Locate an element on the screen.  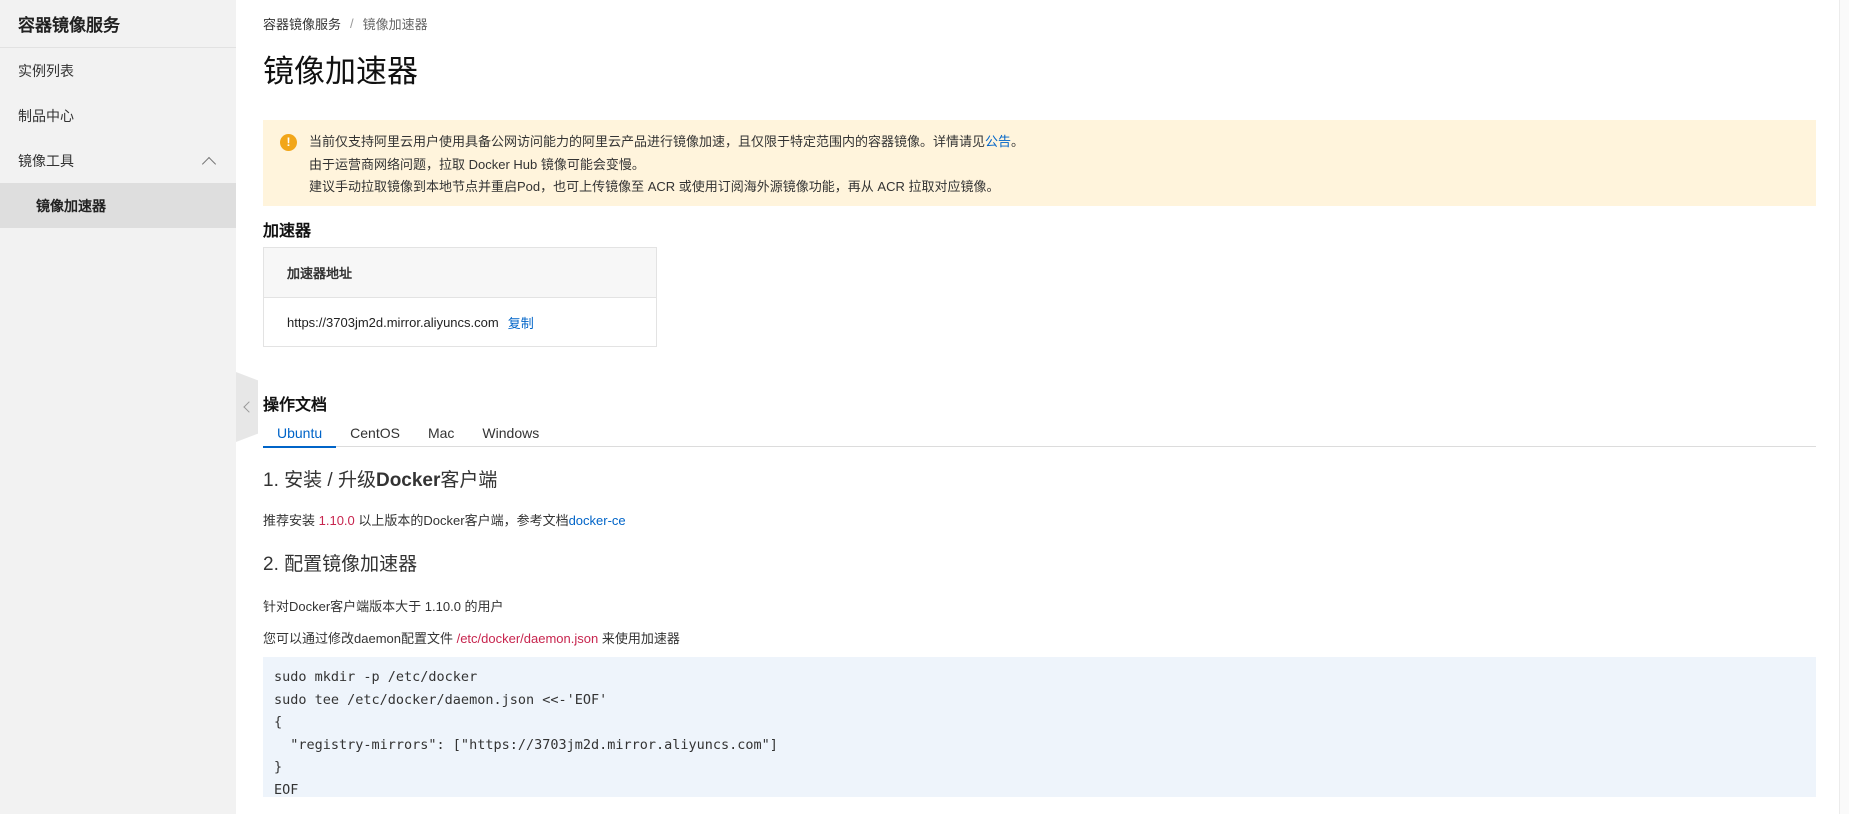
sidebar: 容器镜像服务 实例列表 制品中心 镜像工具 镜像加速器 is located at coordinates (118, 407).